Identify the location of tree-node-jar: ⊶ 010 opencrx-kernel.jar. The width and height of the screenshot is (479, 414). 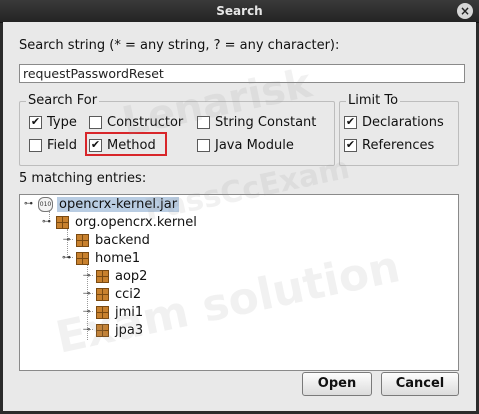
(102, 204).